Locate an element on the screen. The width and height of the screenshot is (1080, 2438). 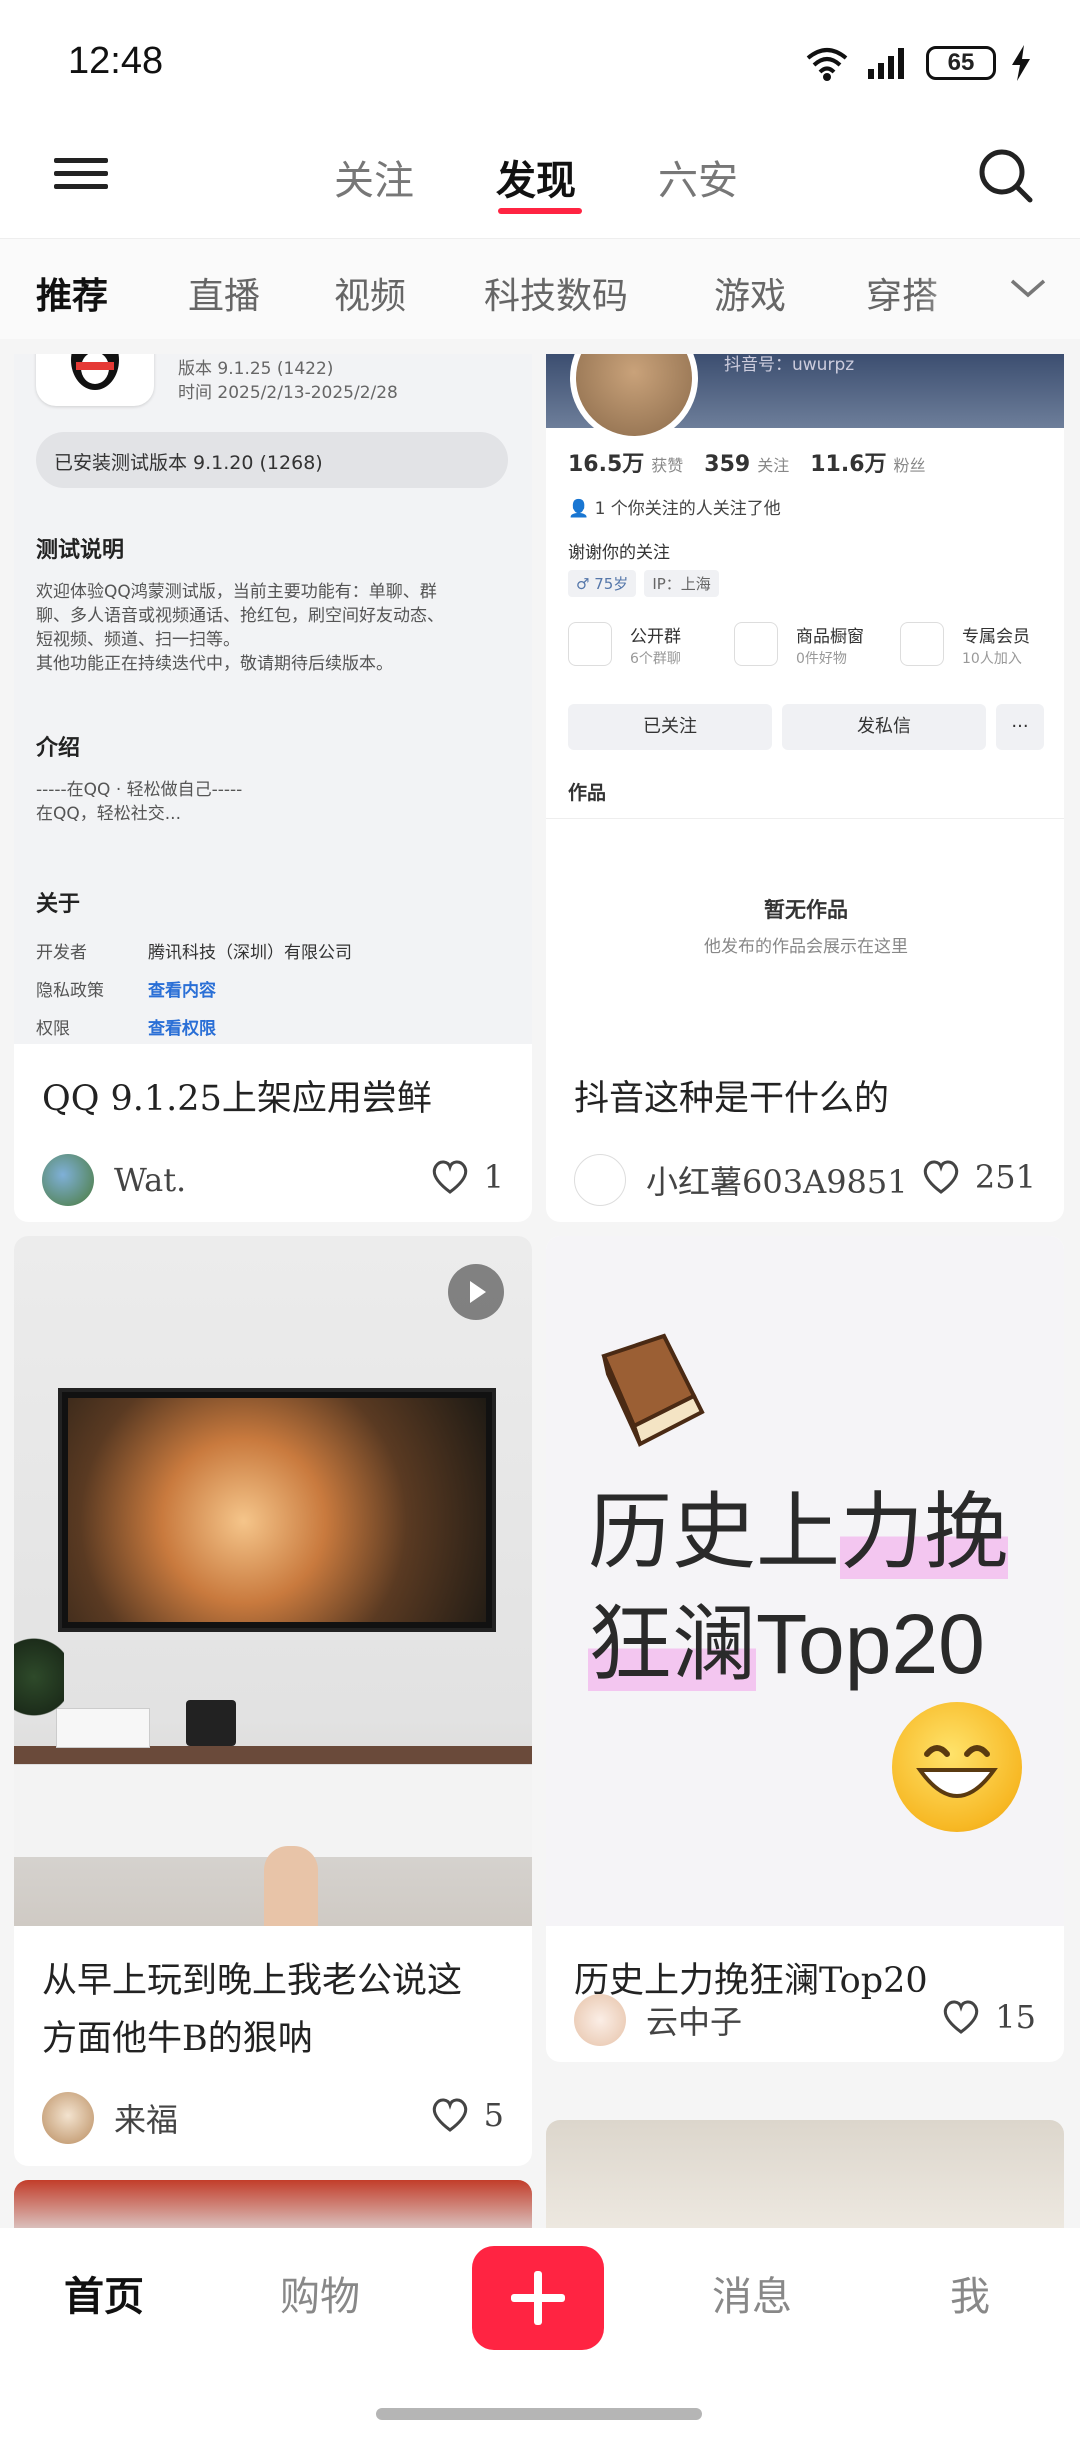
empty-works-title: 暂无作品 is located at coordinates (806, 910).